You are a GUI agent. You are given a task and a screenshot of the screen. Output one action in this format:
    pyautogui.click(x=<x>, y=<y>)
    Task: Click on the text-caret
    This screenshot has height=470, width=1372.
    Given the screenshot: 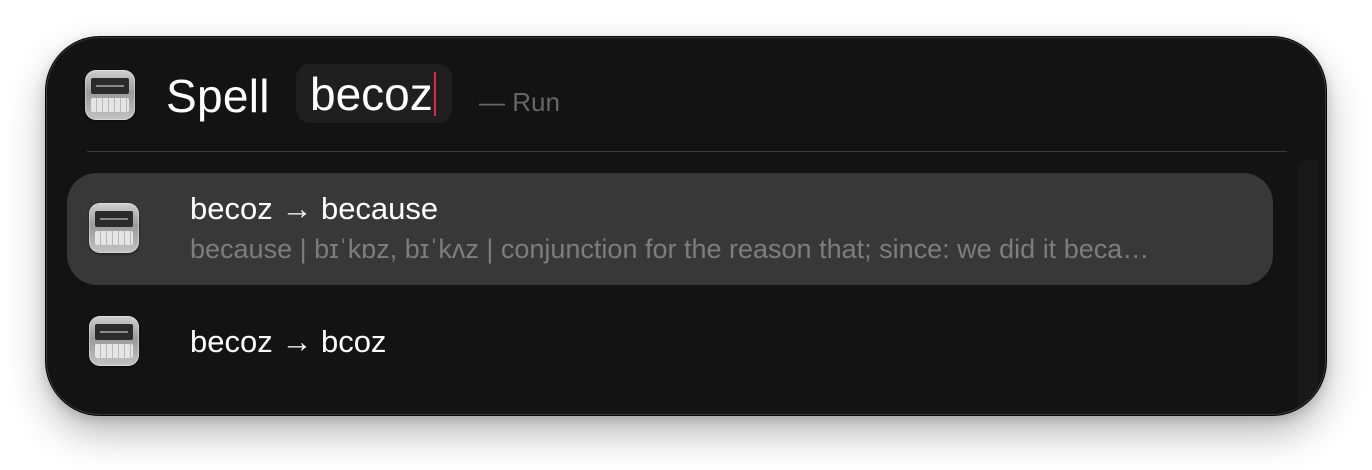 What is the action you would take?
    pyautogui.click(x=435, y=93)
    